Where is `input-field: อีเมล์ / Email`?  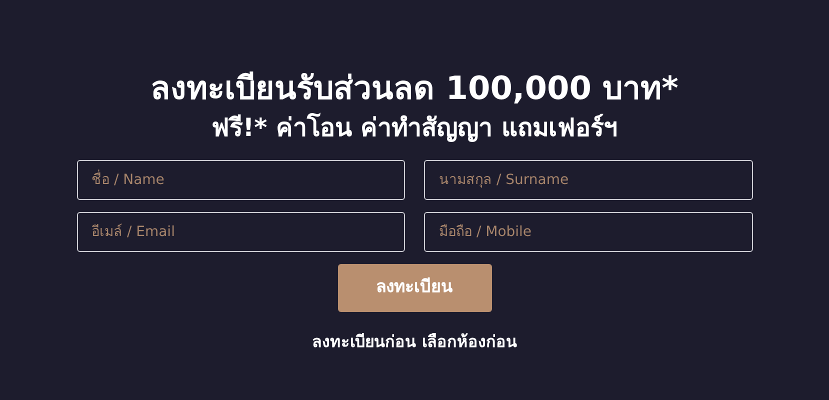
input-field: อีเมล์ / Email is located at coordinates (240, 232).